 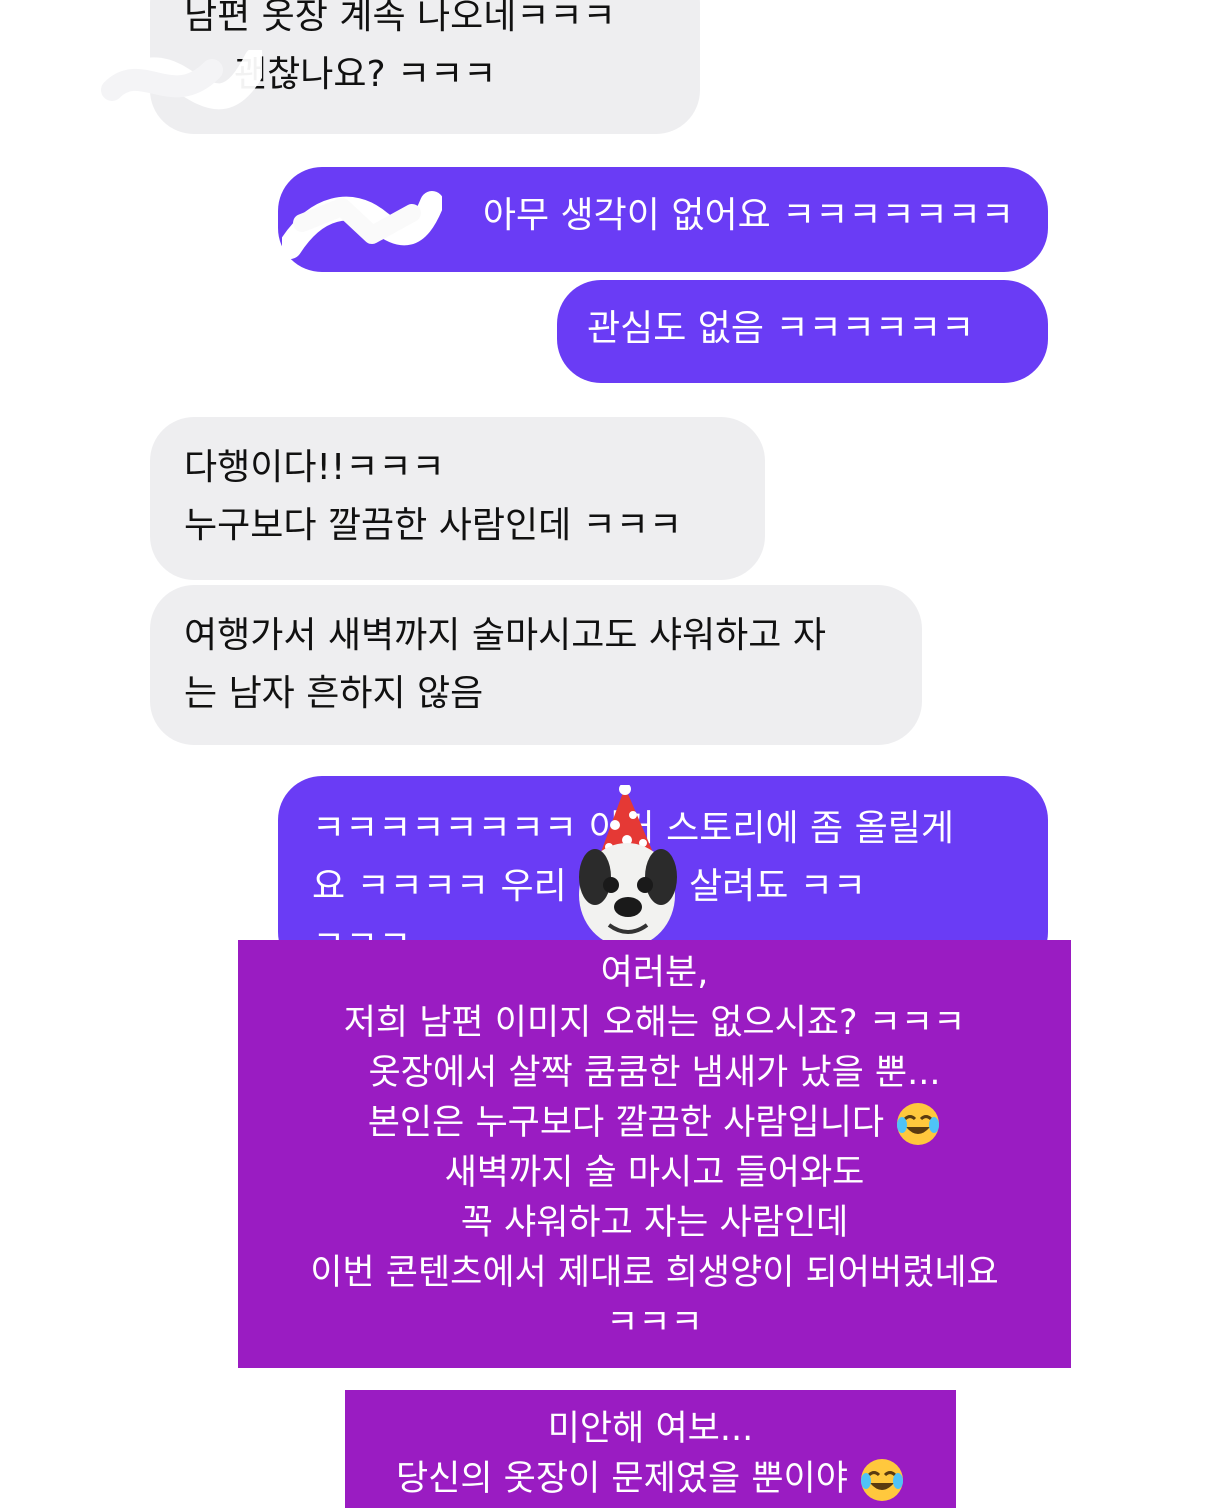 I want to click on caption-text: 여러분,, so click(x=654, y=973).